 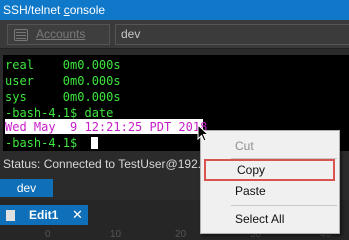 What do you see at coordinates (21, 35) in the screenshot?
I see `accounts-icon` at bounding box center [21, 35].